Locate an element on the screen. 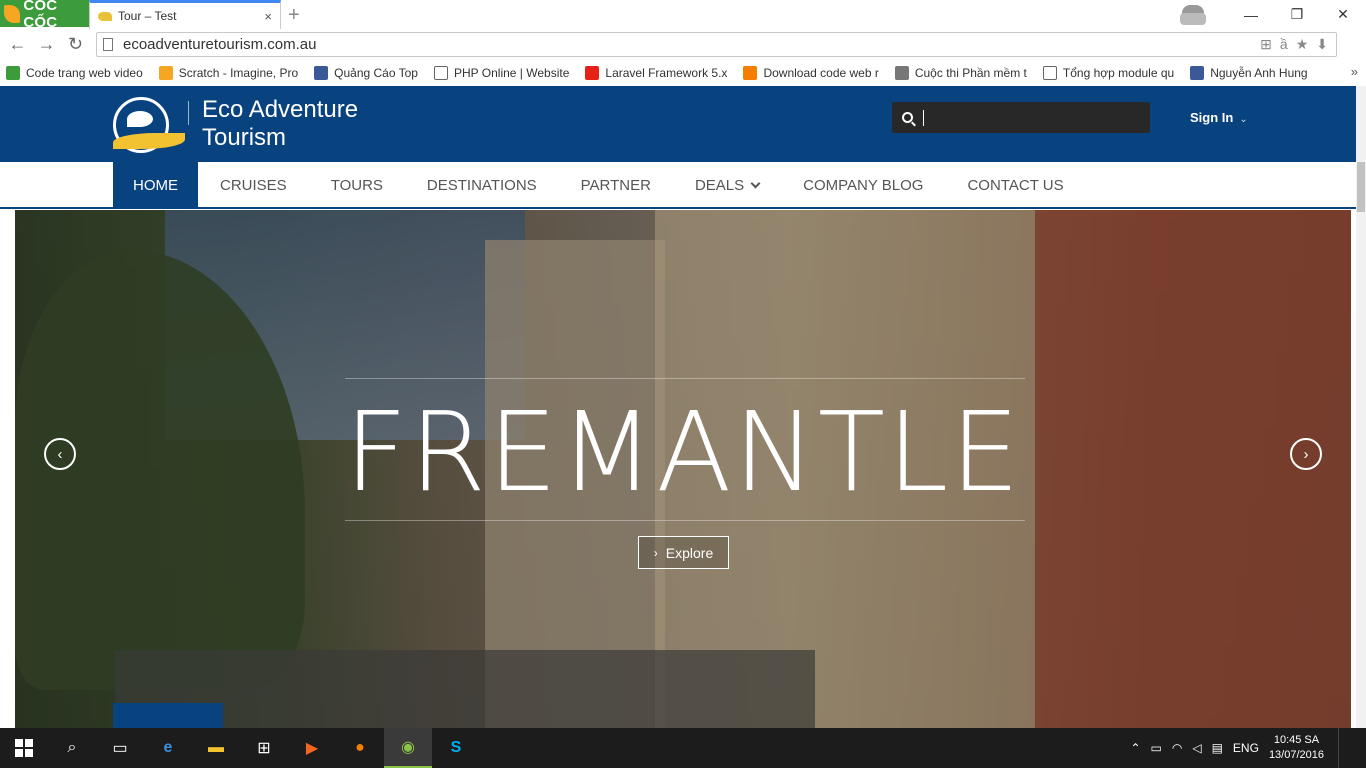  download-page-icon: ⬇ is located at coordinates (1322, 44).